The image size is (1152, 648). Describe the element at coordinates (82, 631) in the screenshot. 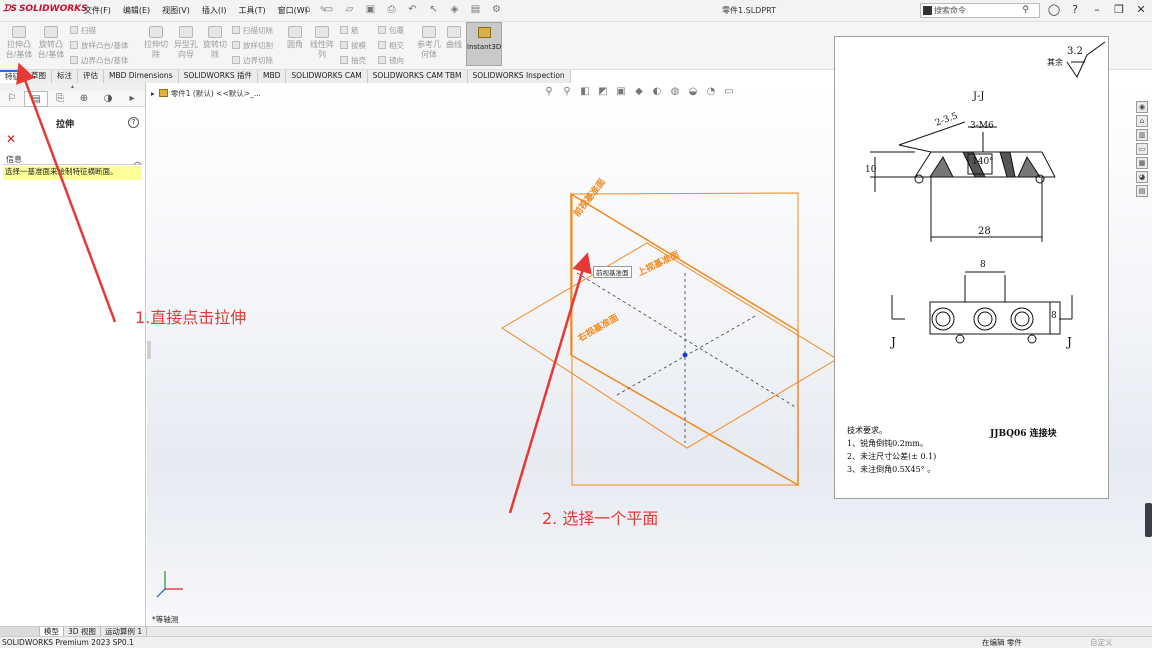

I see `tab-3d-views: 3D 视图` at that location.